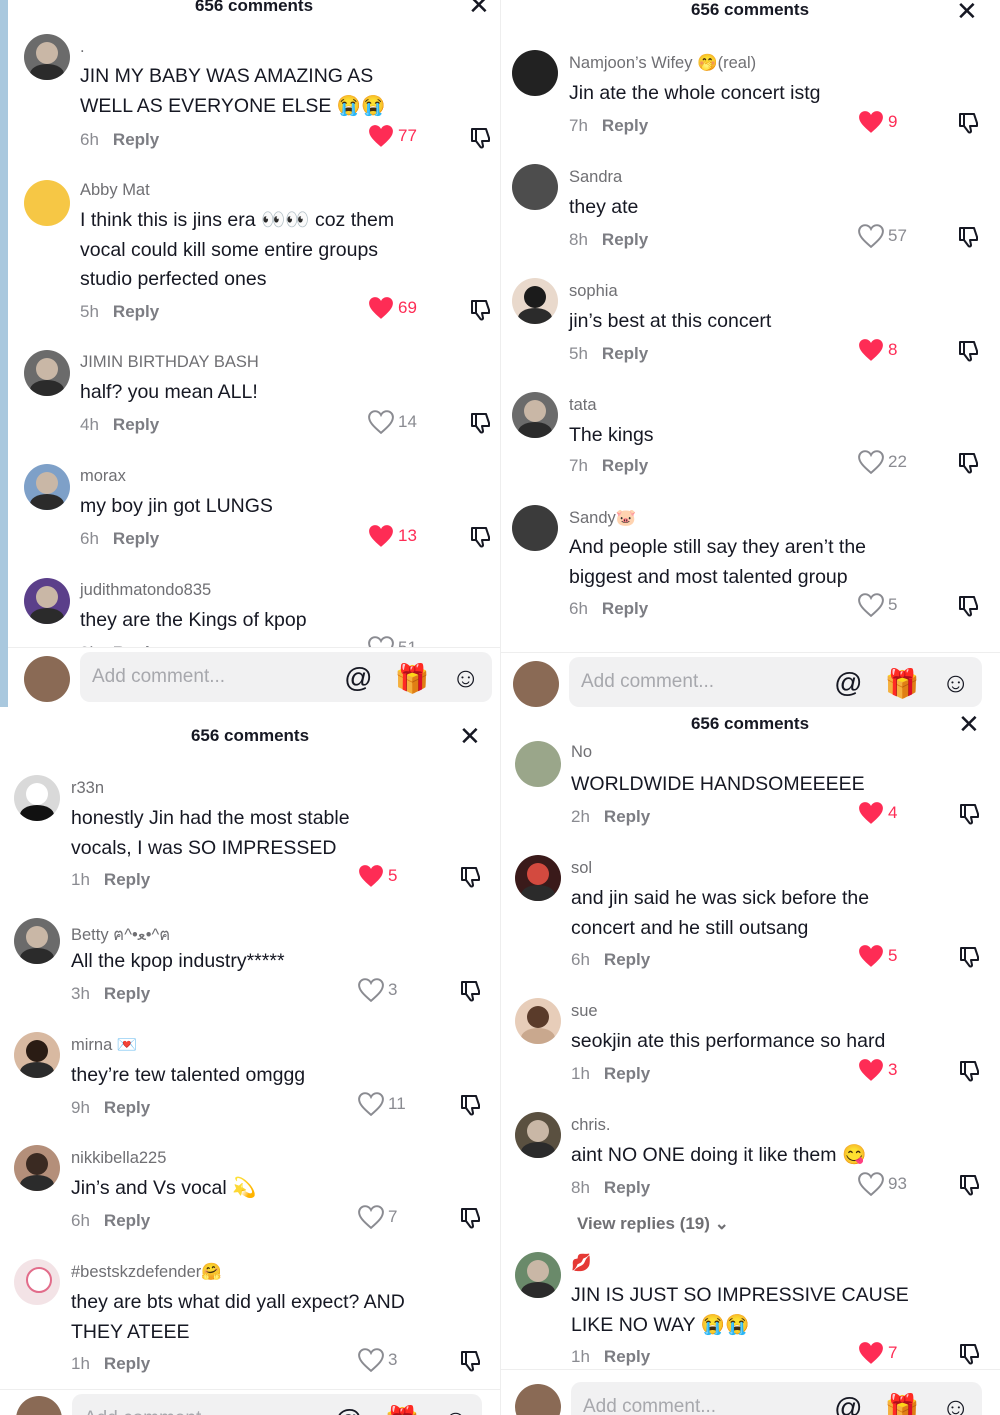 The height and width of the screenshot is (1415, 1000). What do you see at coordinates (583, 405) in the screenshot?
I see `comment-username: tata` at bounding box center [583, 405].